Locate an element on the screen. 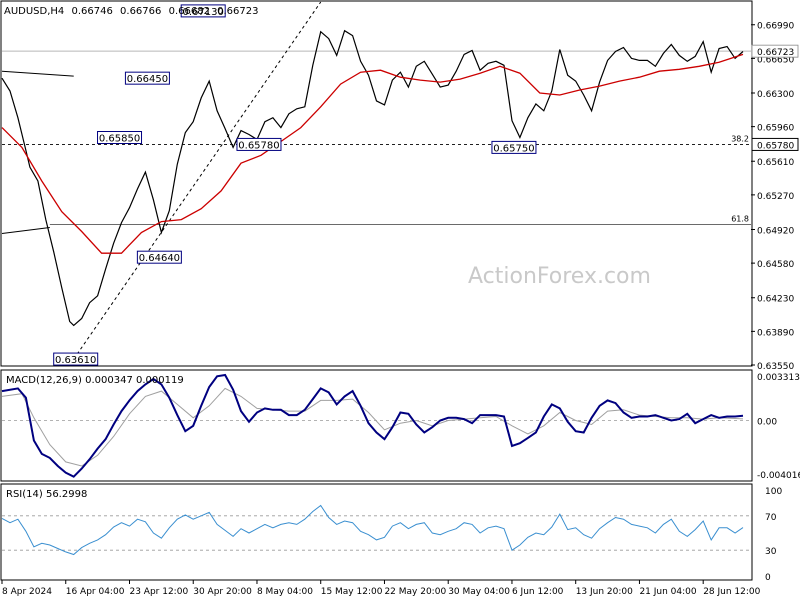  macd-axis-tick-label: 0.003313 is located at coordinates (778, 378).